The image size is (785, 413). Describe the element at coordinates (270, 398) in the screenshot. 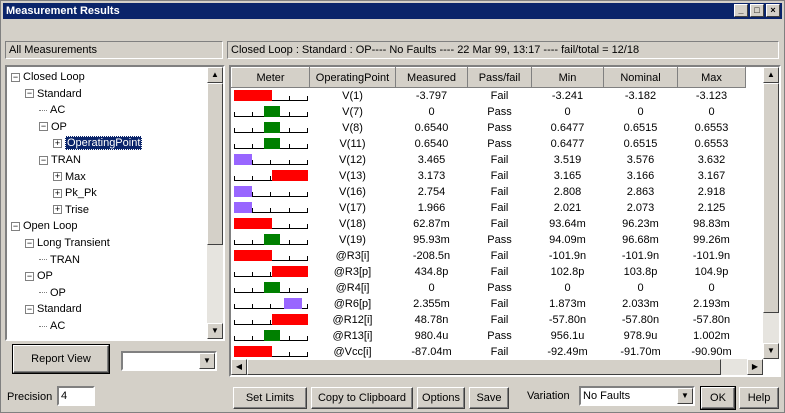

I see `set-limits-button: Set Limits` at that location.